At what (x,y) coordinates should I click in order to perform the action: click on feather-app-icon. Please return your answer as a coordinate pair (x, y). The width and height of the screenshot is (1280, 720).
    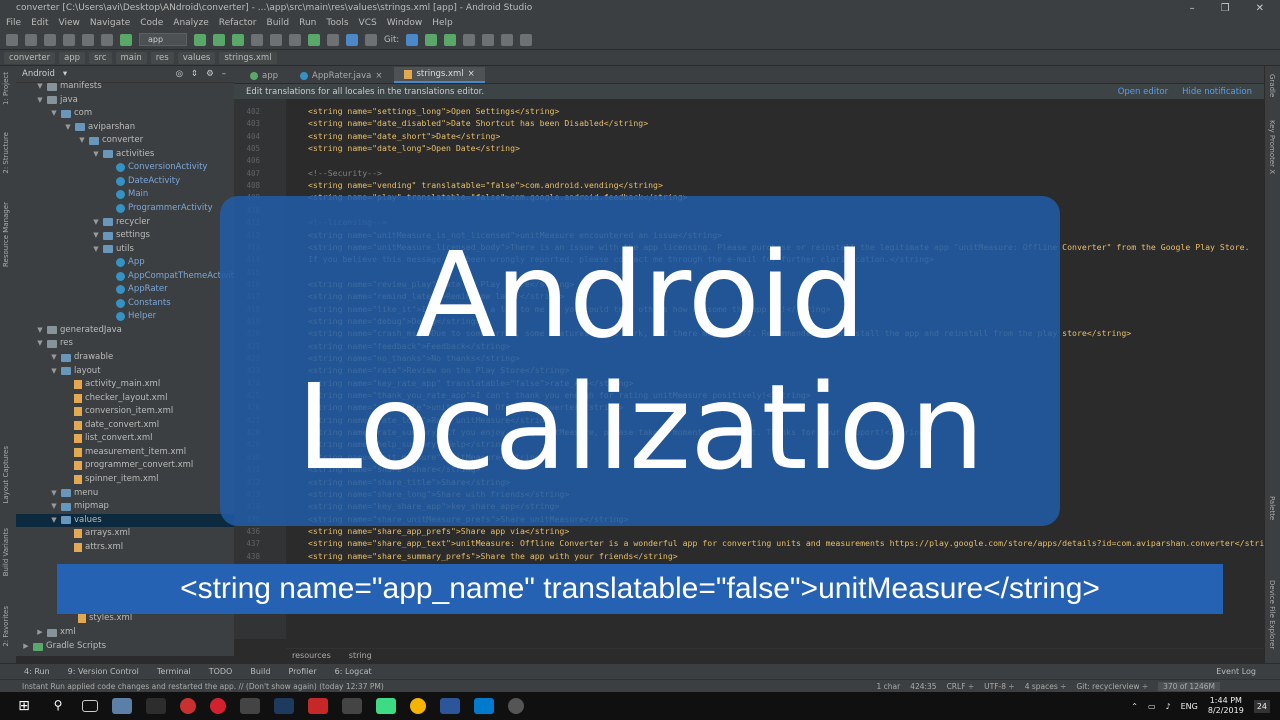
    Looking at the image, I should click on (156, 706).